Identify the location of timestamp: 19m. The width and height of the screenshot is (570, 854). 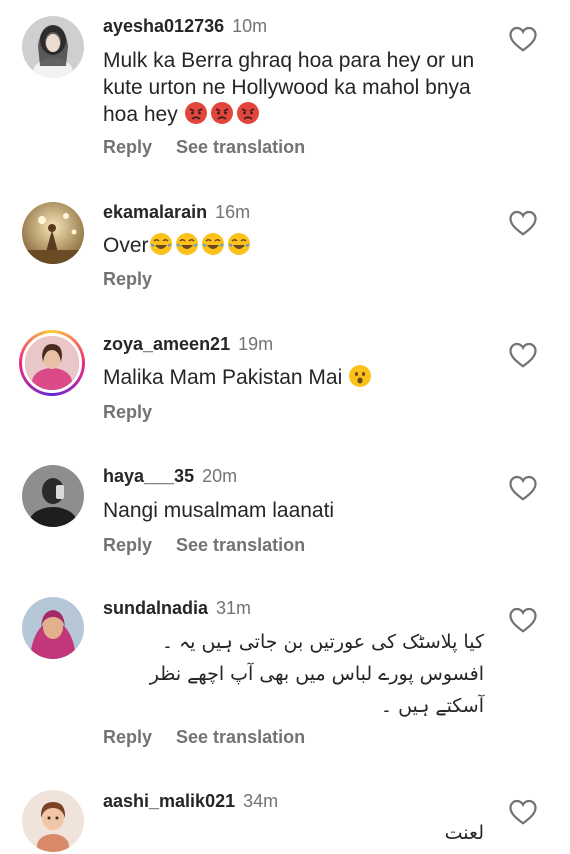
(256, 344).